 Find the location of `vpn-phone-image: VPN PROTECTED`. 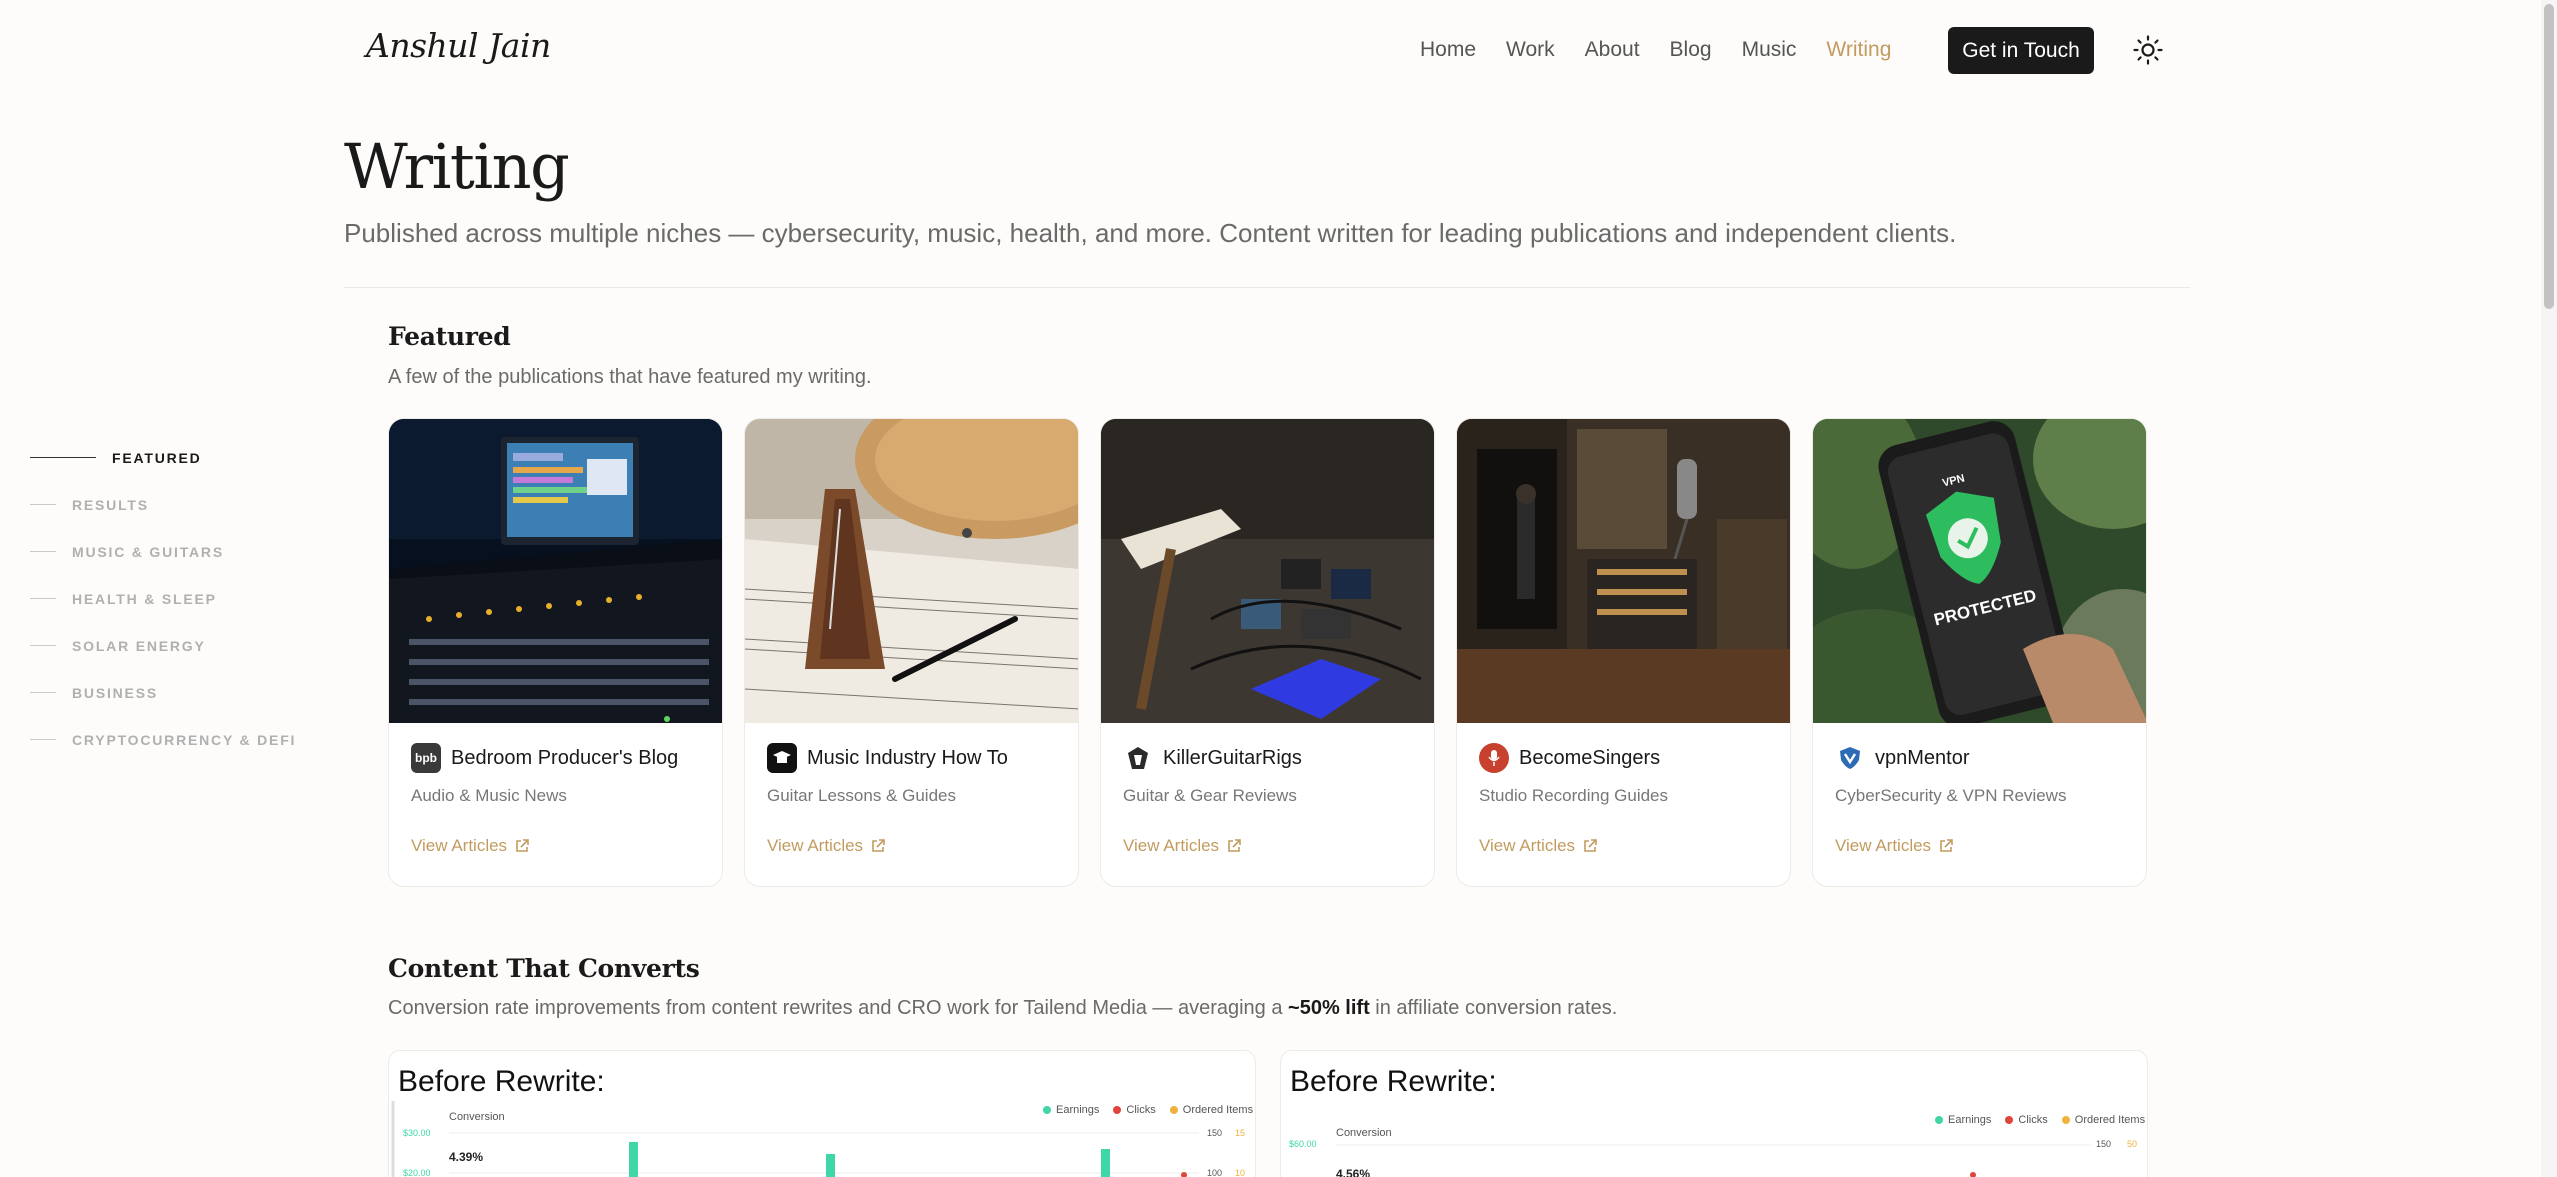

vpn-phone-image: VPN PROTECTED is located at coordinates (1979, 571).